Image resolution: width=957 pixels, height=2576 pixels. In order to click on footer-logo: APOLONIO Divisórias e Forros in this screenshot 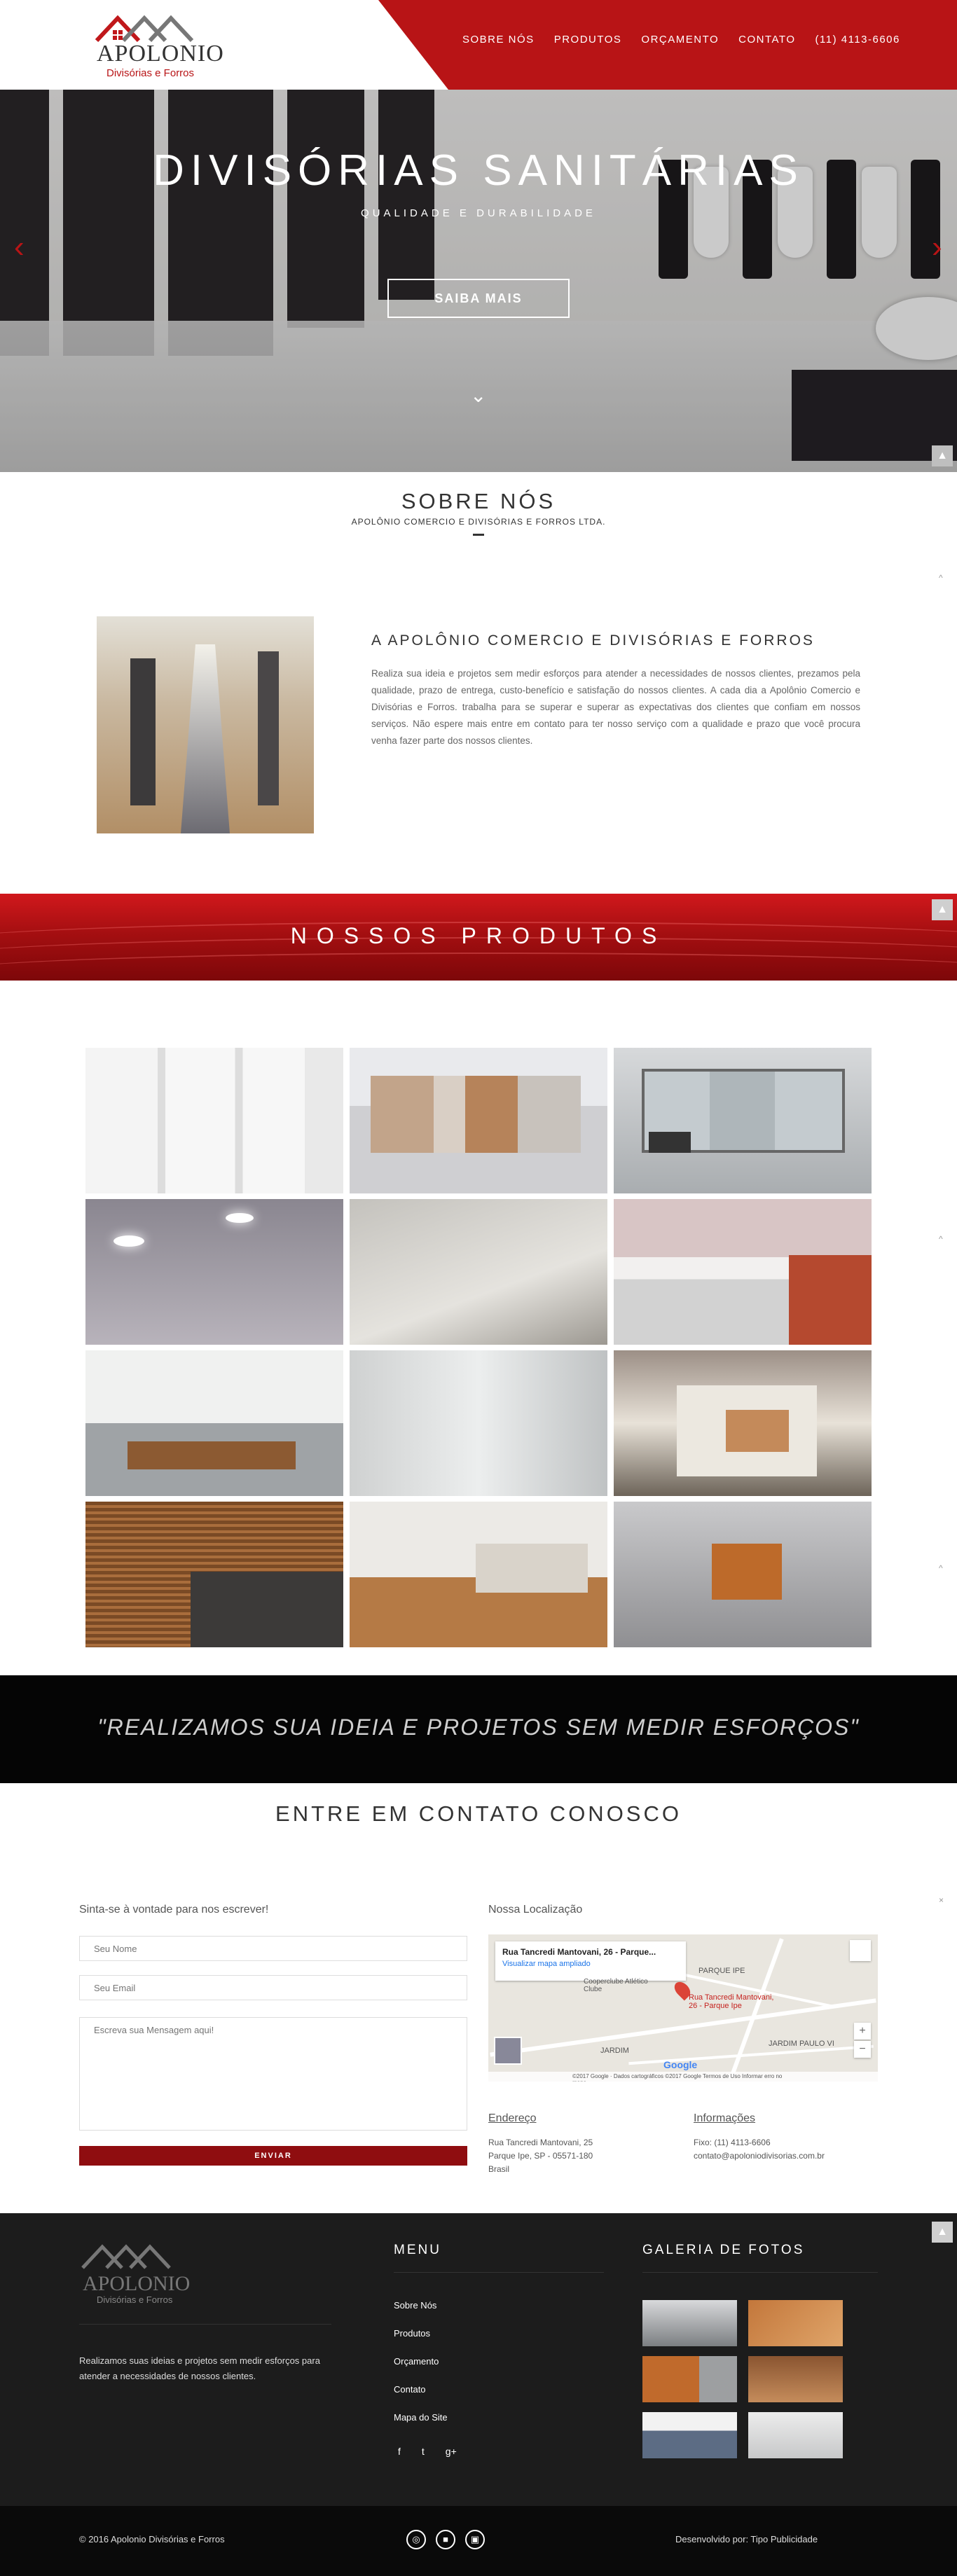, I will do `click(134, 2273)`.